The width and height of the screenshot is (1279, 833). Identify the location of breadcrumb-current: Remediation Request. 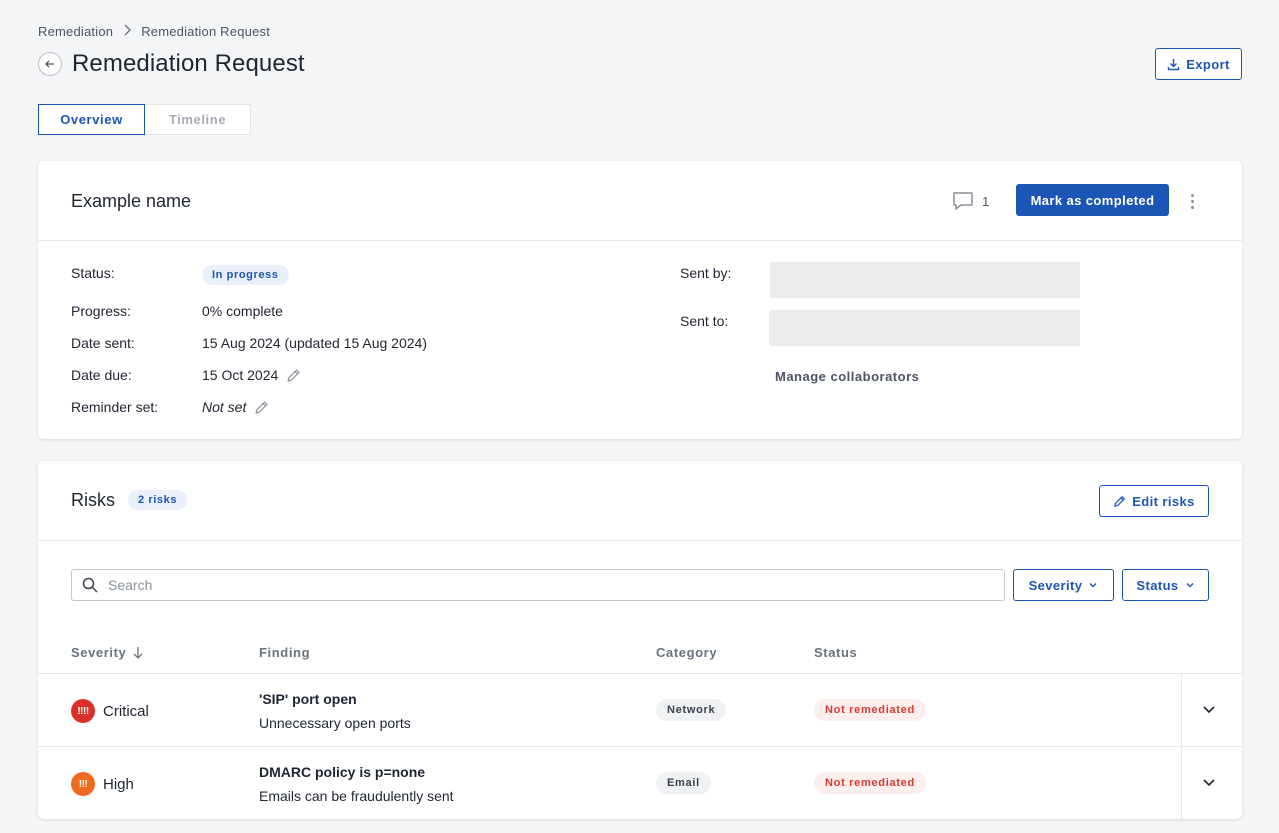
(206, 31).